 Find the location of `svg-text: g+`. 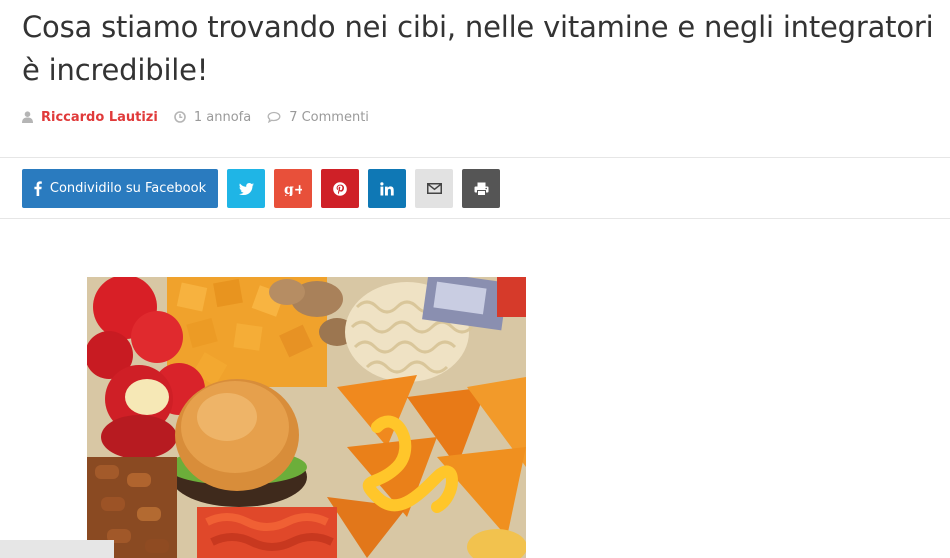

svg-text: g+ is located at coordinates (293, 189).